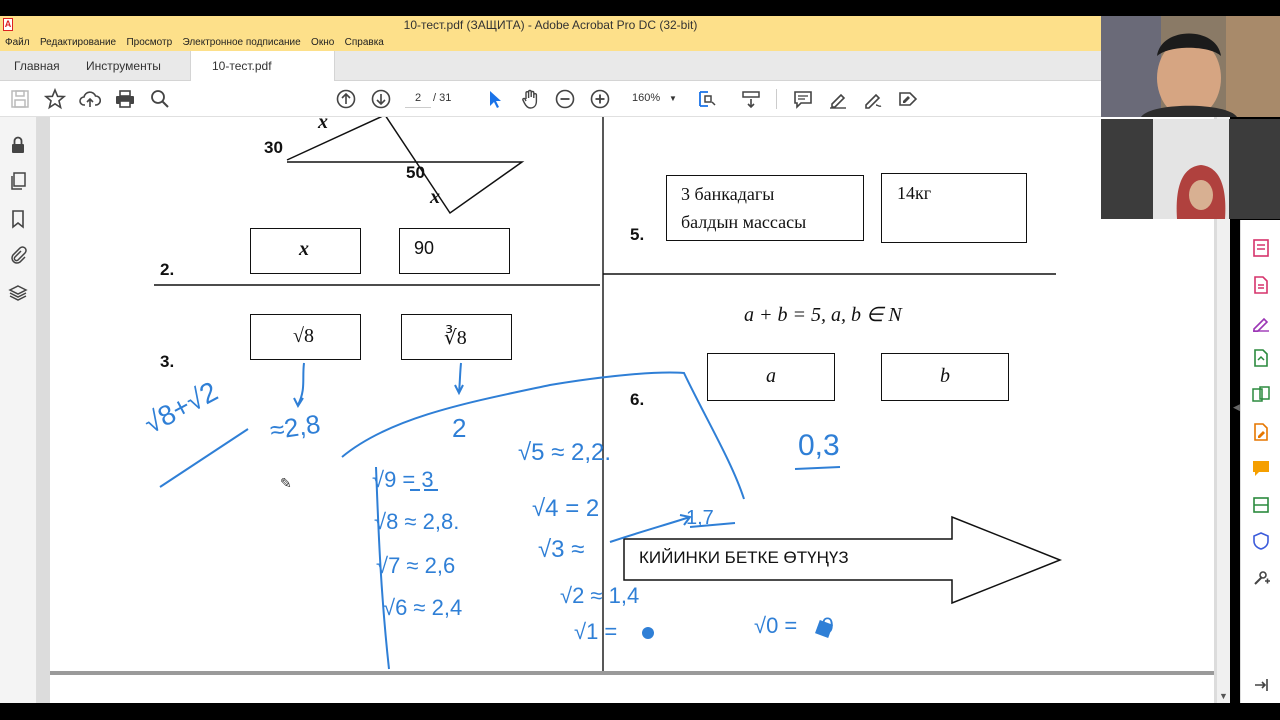 The height and width of the screenshot is (720, 1280). What do you see at coordinates (1261, 322) in the screenshot?
I see `edit-pdf-icon` at bounding box center [1261, 322].